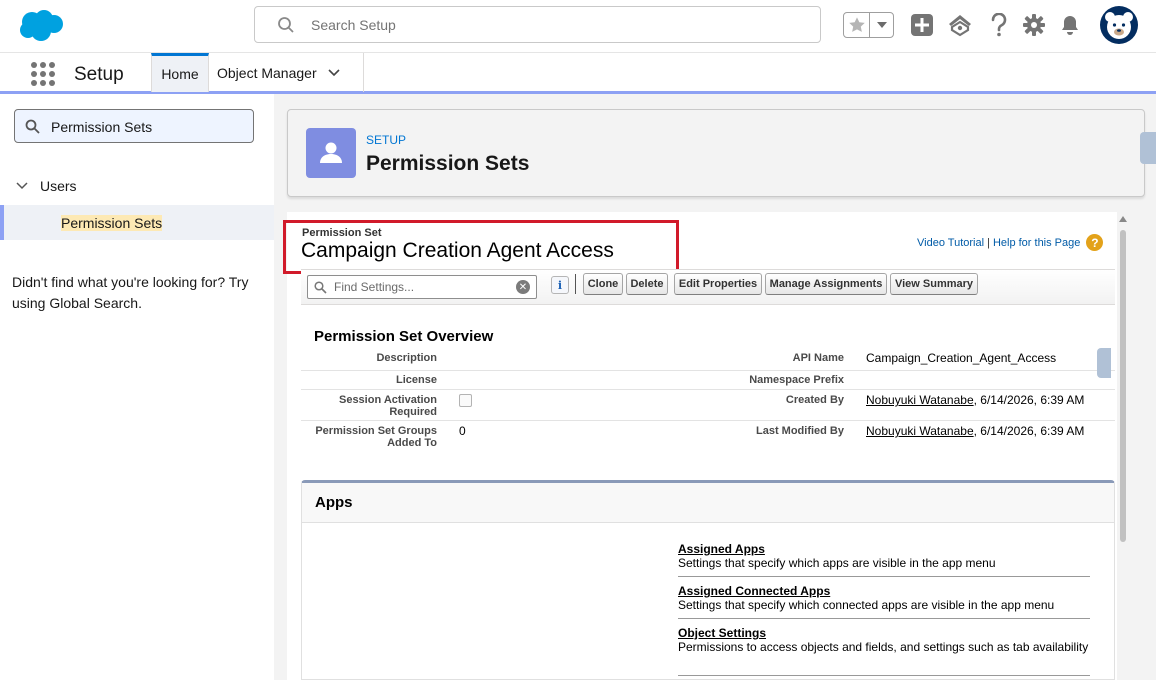 The image size is (1156, 680). I want to click on assigned-connected-apps-link: Assigned Connected Apps, so click(754, 591).